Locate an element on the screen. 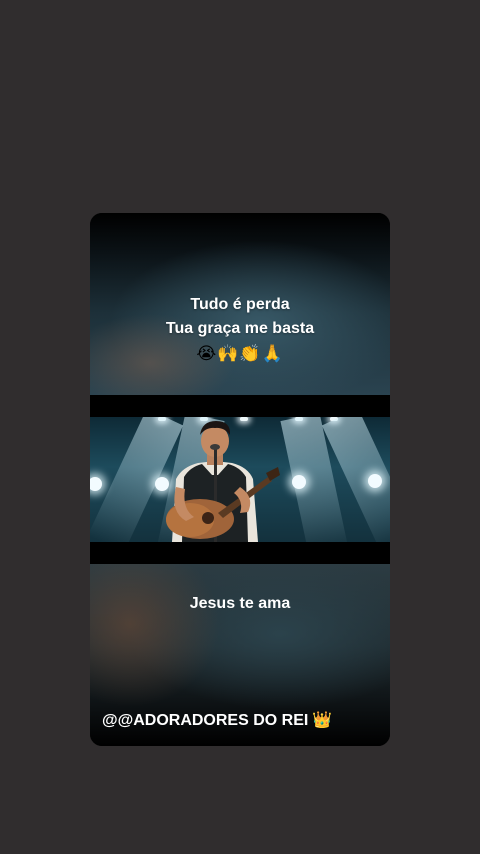  account-handle: @@ADORADORES DO REI 👑 is located at coordinates (217, 720).